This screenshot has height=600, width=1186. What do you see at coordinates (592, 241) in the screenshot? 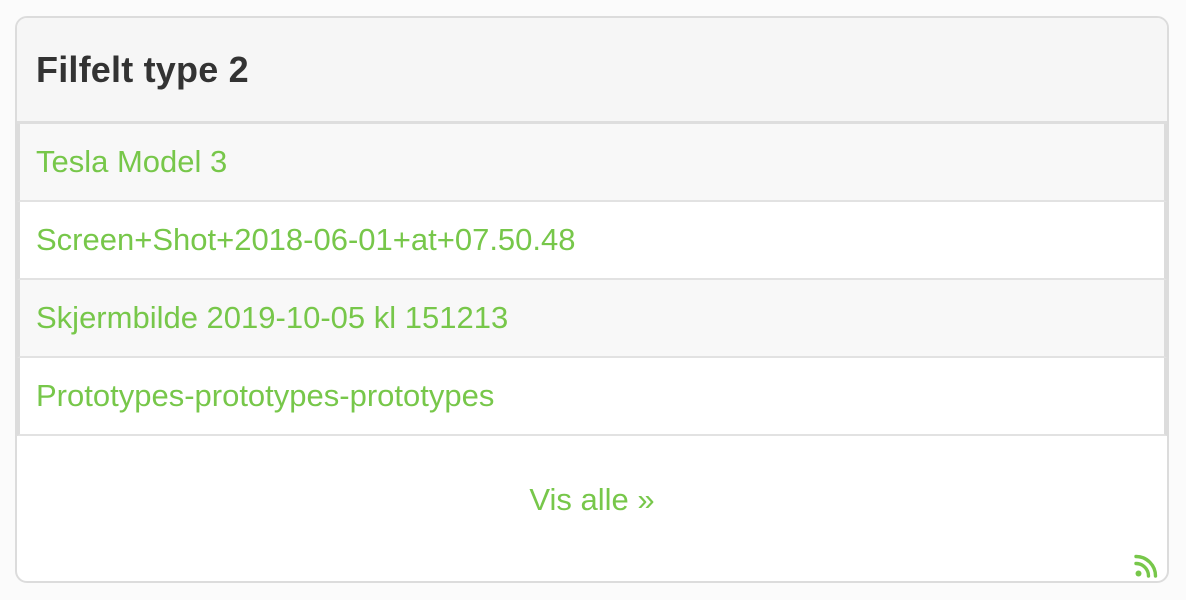
I see `list-item: Screen+Shot+2018-06-01+at+07.50.48` at bounding box center [592, 241].